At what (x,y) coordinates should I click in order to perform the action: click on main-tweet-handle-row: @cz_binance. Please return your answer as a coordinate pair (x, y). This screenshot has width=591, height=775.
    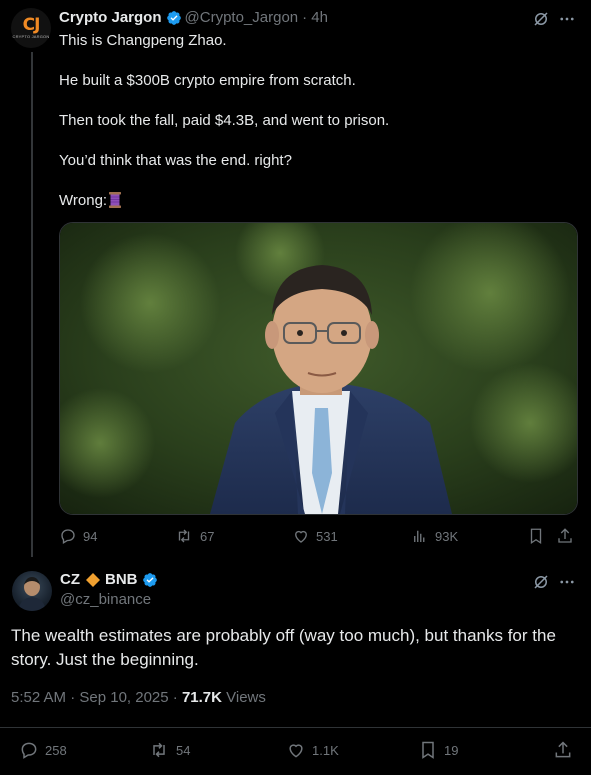
    Looking at the image, I should click on (105, 599).